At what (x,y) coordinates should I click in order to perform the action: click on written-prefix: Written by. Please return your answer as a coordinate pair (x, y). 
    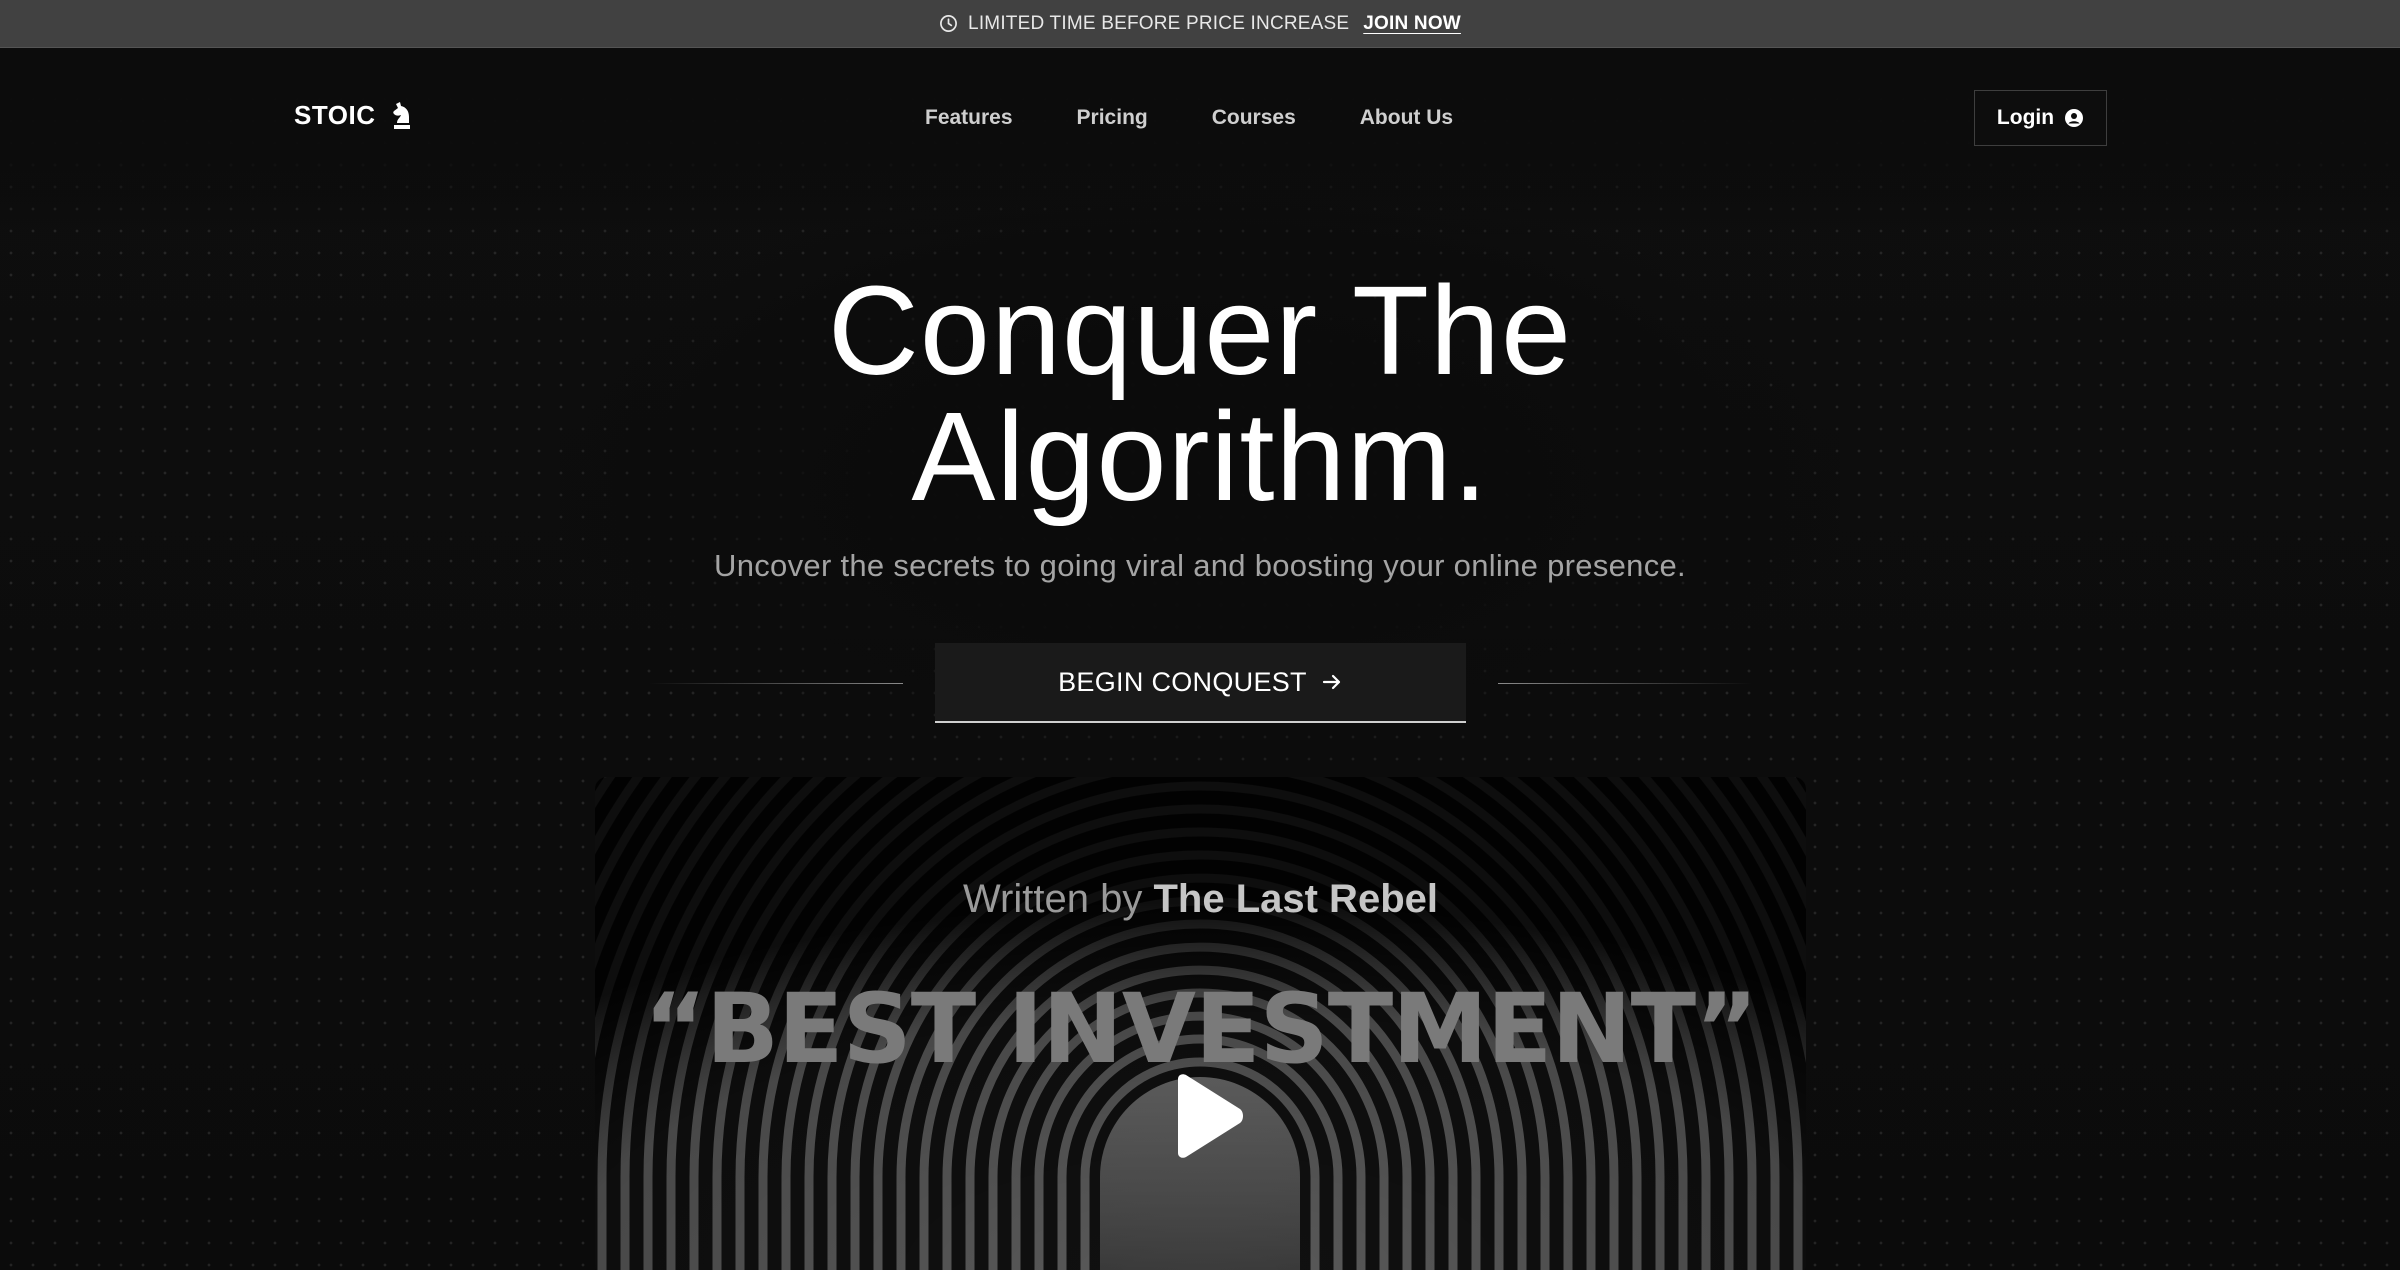
    Looking at the image, I should click on (1053, 899).